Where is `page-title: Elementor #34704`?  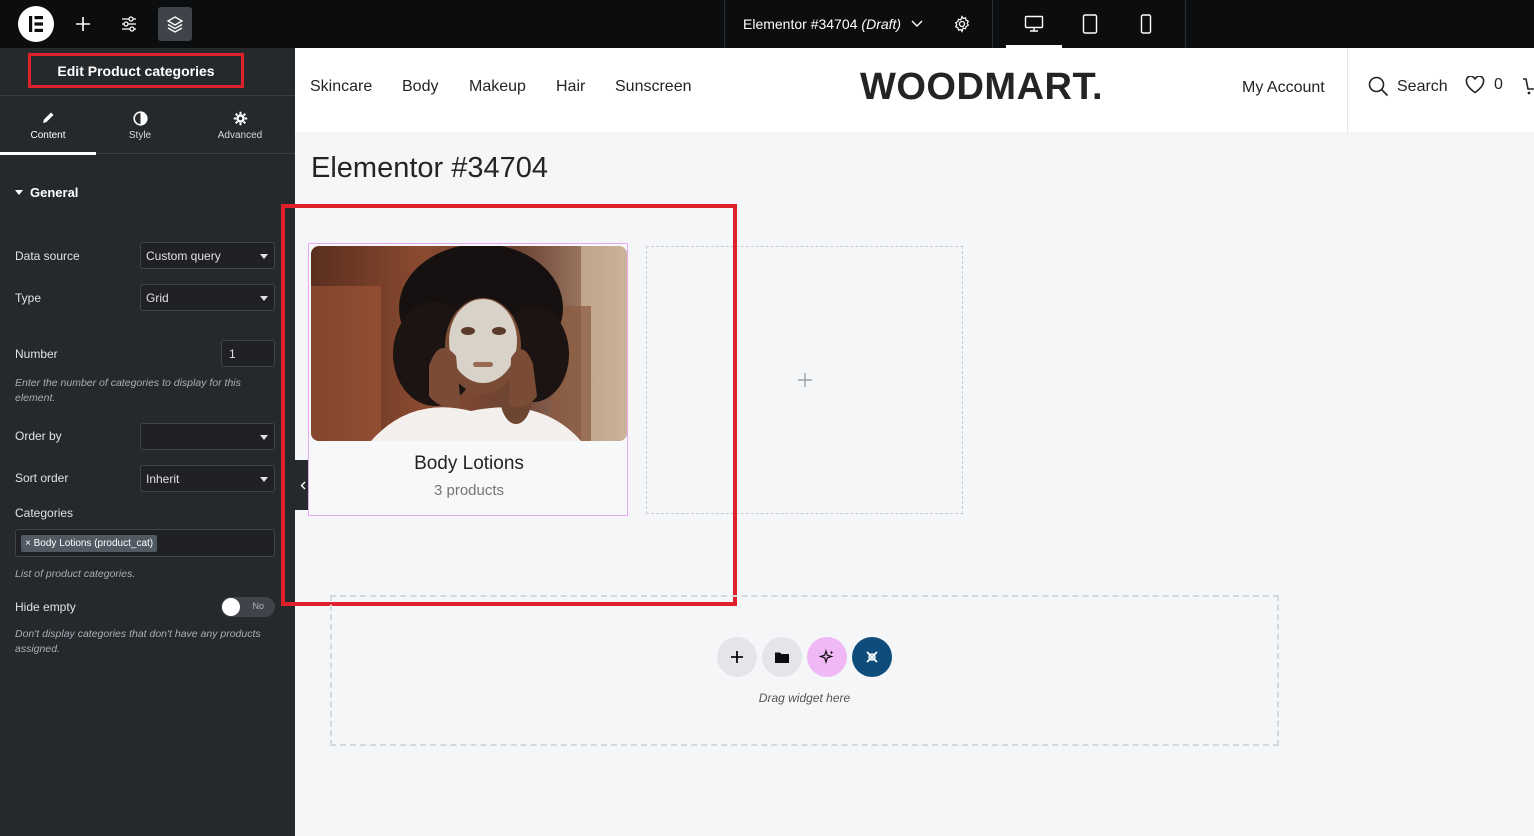 page-title: Elementor #34704 is located at coordinates (429, 168).